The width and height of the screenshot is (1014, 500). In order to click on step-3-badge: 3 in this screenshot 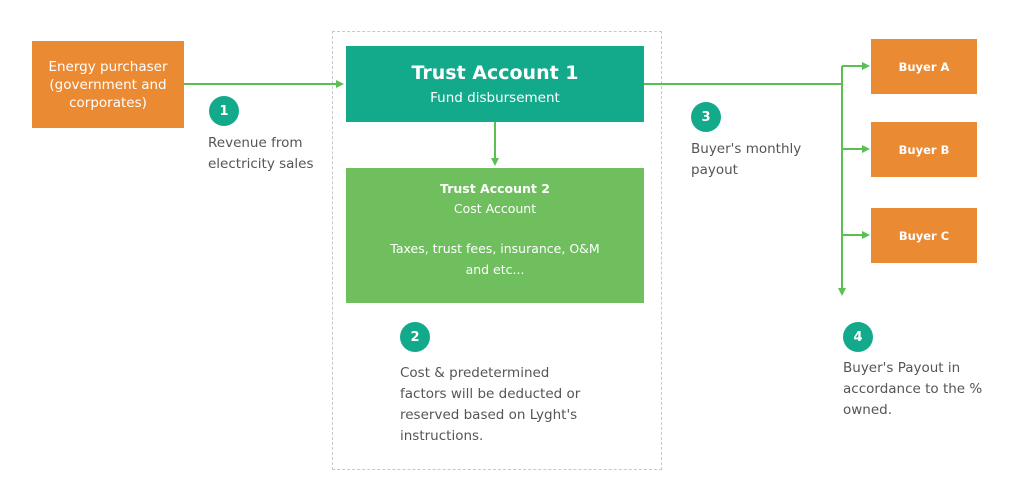, I will do `click(706, 117)`.